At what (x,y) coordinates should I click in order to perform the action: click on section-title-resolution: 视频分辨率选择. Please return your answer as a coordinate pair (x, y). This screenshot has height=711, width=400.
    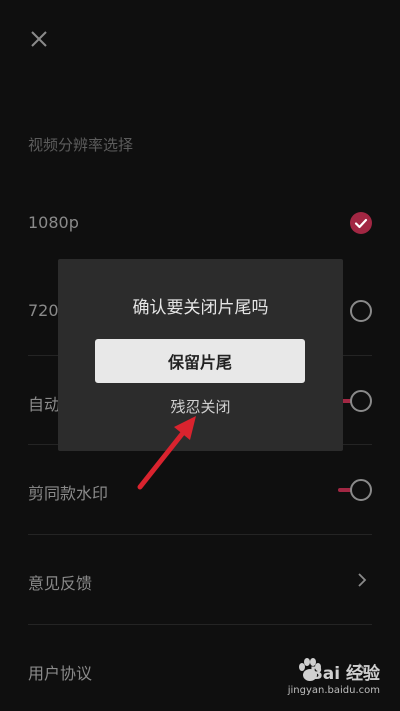
    Looking at the image, I should click on (81, 145).